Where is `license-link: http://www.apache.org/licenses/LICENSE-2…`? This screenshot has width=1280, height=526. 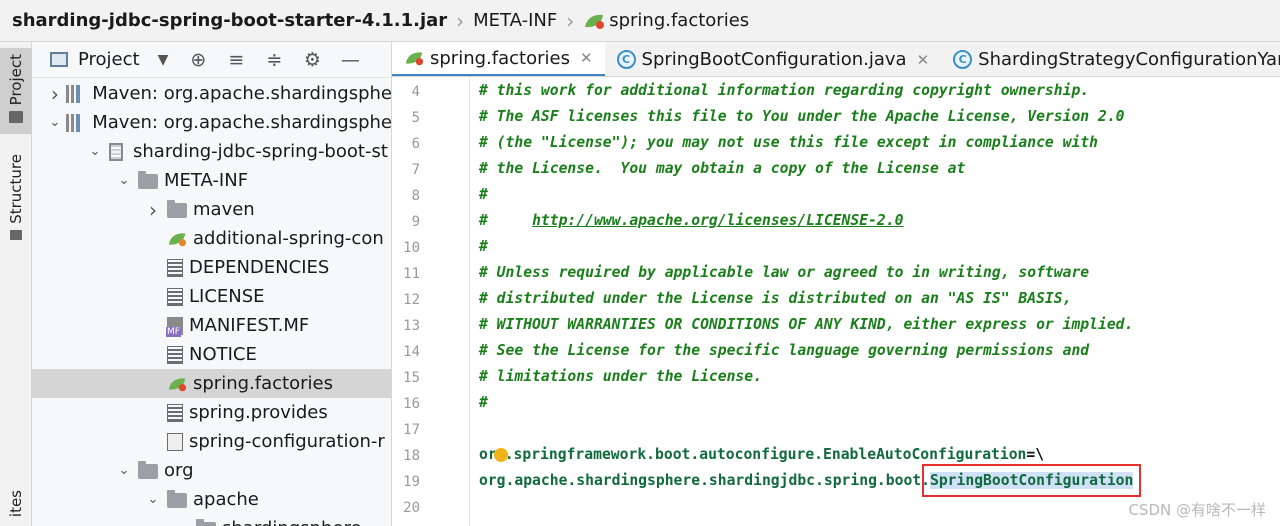 license-link: http://www.apache.org/licenses/LICENSE-2… is located at coordinates (717, 220).